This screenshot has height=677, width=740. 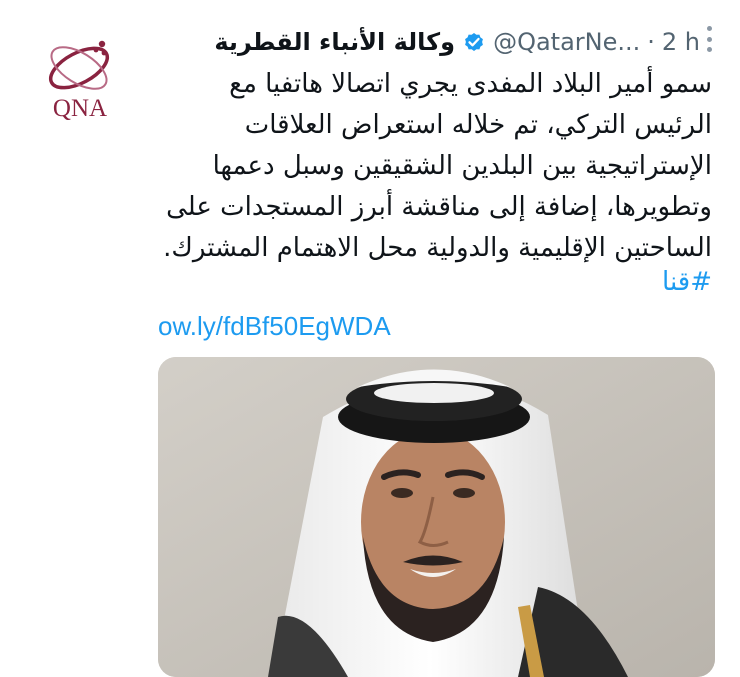 I want to click on url-link: ow.ly/fdBf50EgWDA, so click(x=274, y=326).